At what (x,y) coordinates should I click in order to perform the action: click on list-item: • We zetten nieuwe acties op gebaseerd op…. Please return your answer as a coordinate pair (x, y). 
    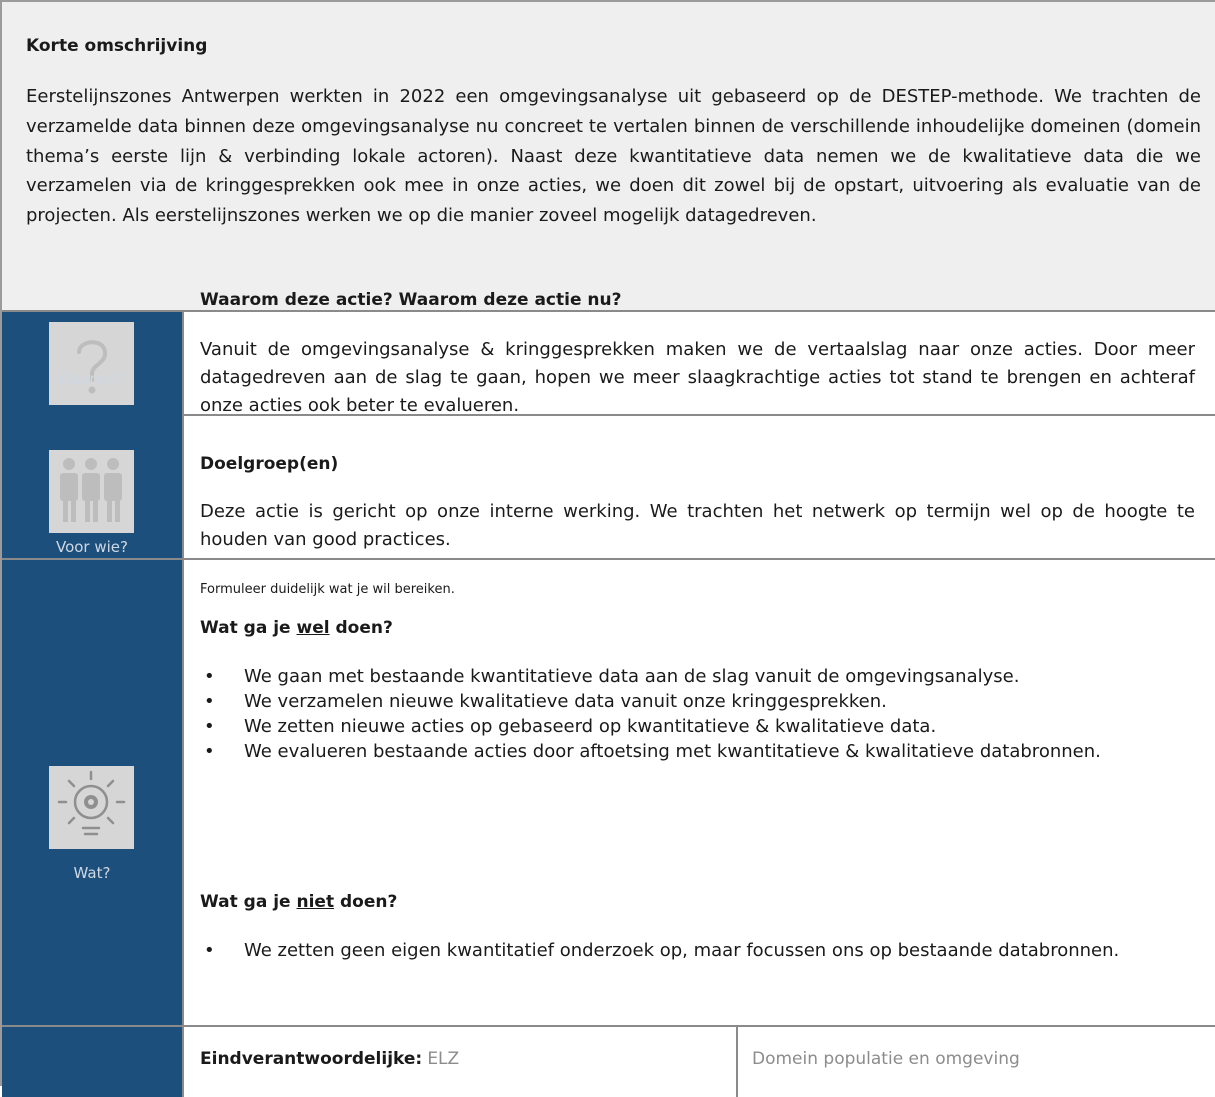
    Looking at the image, I should click on (697, 726).